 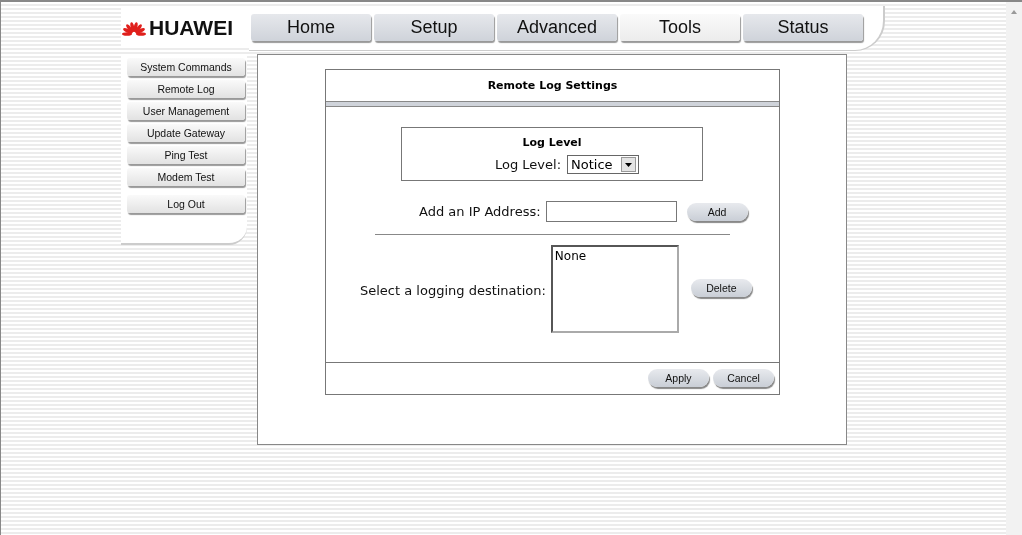 What do you see at coordinates (721, 288) in the screenshot?
I see `delete-button: Delete` at bounding box center [721, 288].